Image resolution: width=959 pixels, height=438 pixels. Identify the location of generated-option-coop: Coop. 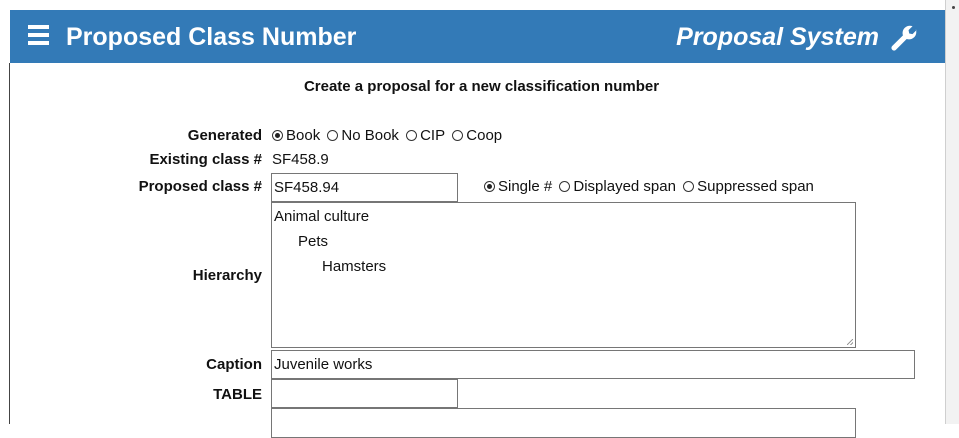
(475, 136).